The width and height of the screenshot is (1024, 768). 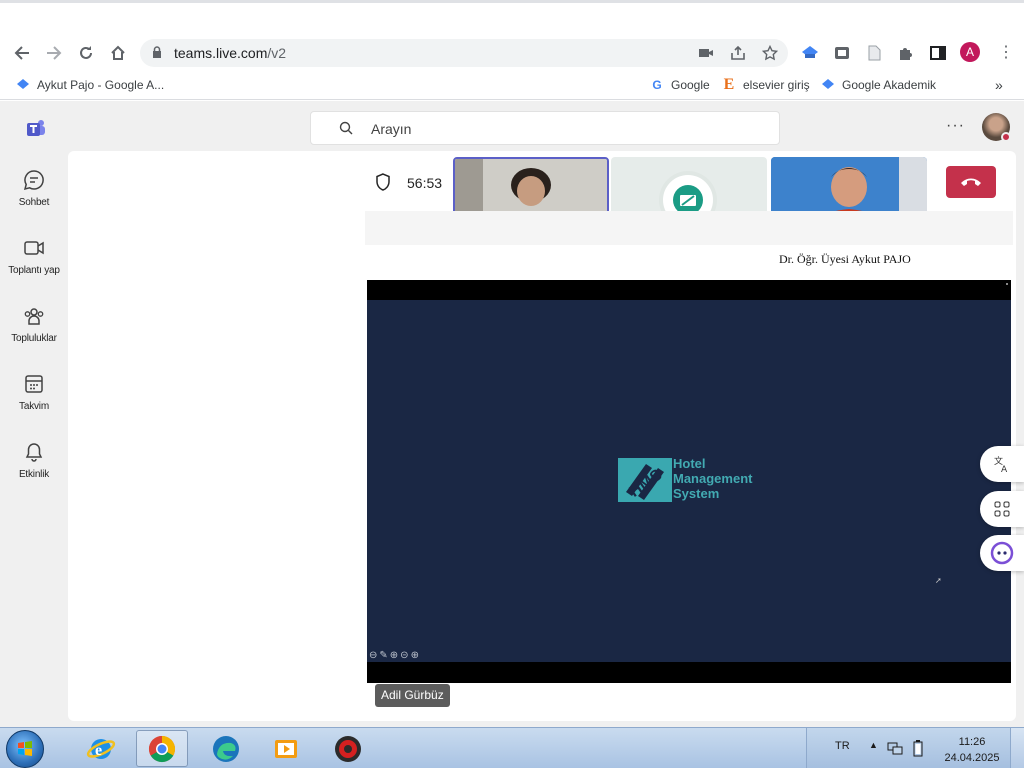 I want to click on chrome-icon, so click(x=162, y=748).